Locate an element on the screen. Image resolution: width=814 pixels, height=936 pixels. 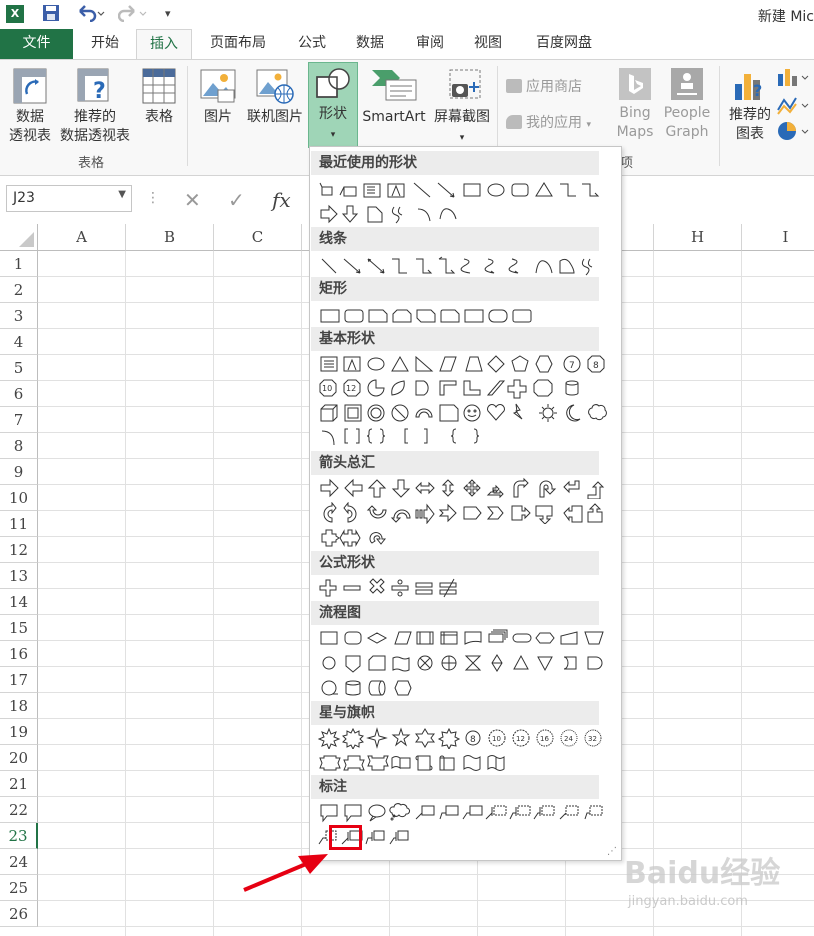
save-icon is located at coordinates (51, 15).